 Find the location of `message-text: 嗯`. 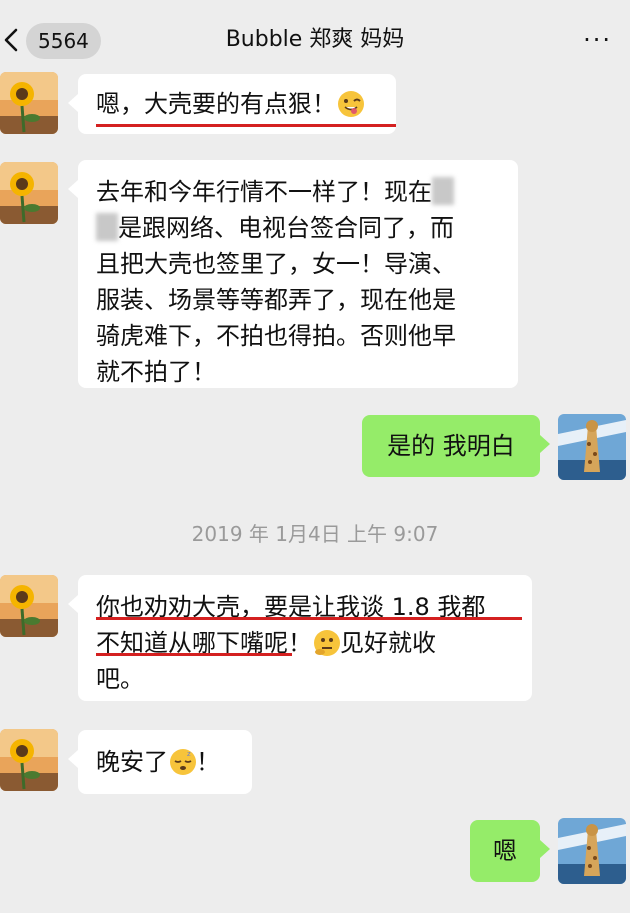

message-text: 嗯 is located at coordinates (505, 851).